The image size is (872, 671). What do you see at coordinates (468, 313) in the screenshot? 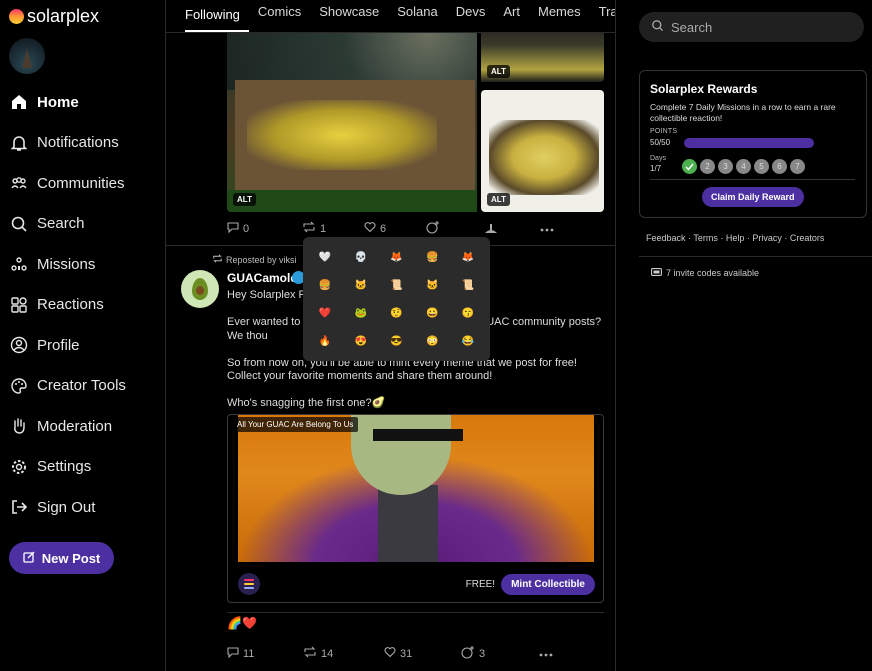
I see `reaction-option: 😙` at bounding box center [468, 313].